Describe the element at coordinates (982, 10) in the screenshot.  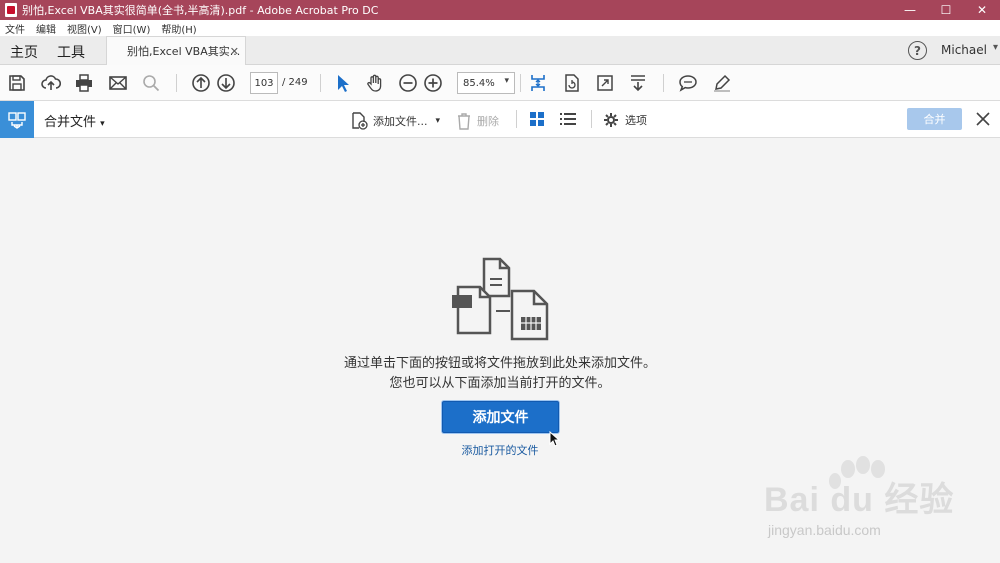
I see `close-window-button: ✕` at that location.